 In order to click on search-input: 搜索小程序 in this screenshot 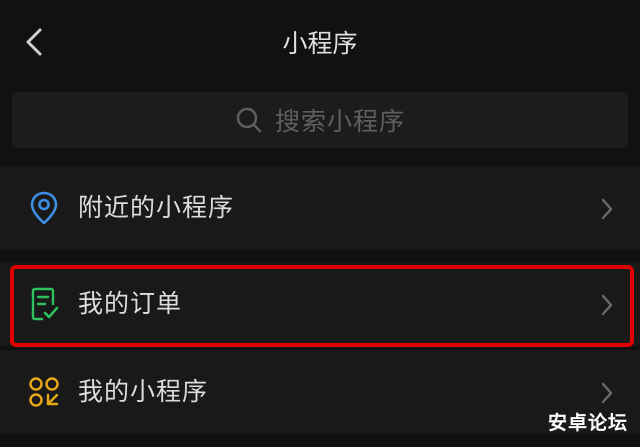, I will do `click(320, 120)`.